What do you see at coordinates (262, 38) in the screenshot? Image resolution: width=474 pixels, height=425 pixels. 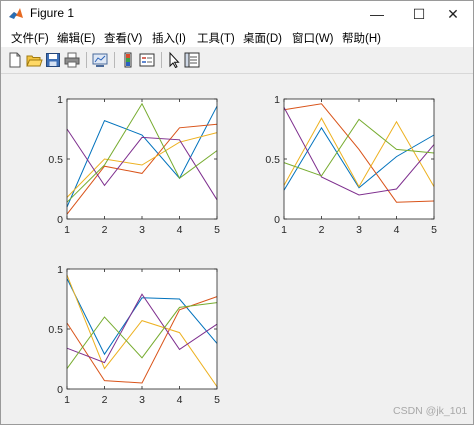 I see `menu-desktop: 桌面(D)` at bounding box center [262, 38].